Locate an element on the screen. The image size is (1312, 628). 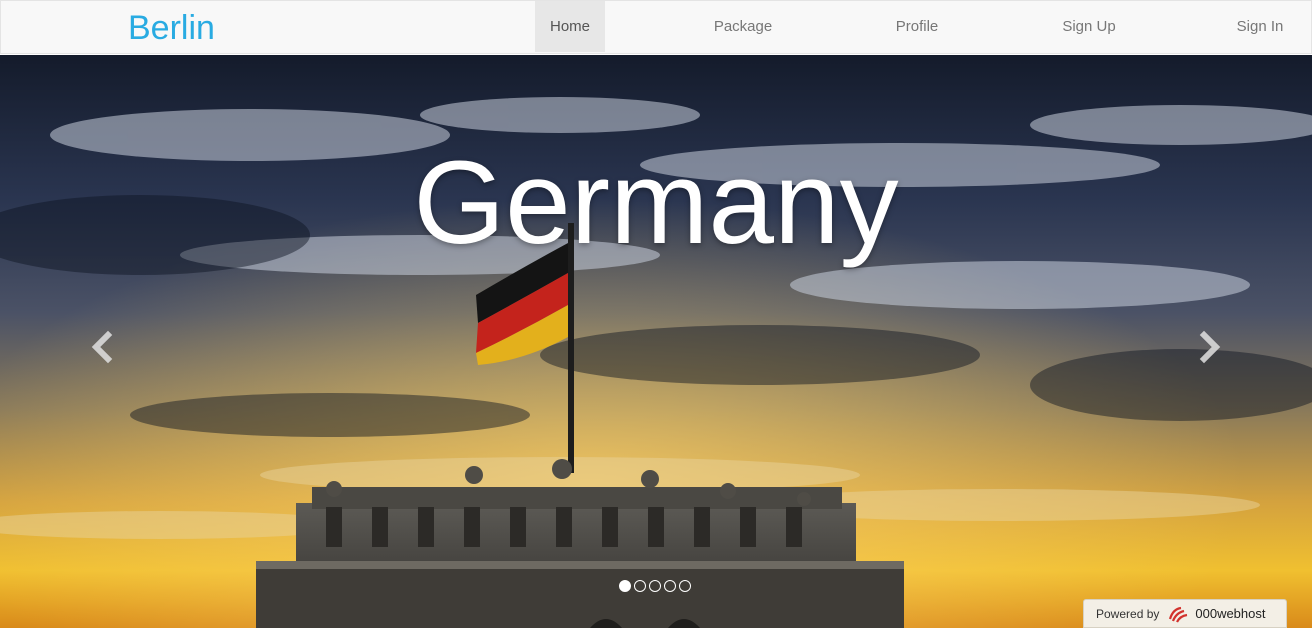
carousel-indicators is located at coordinates (655, 586).